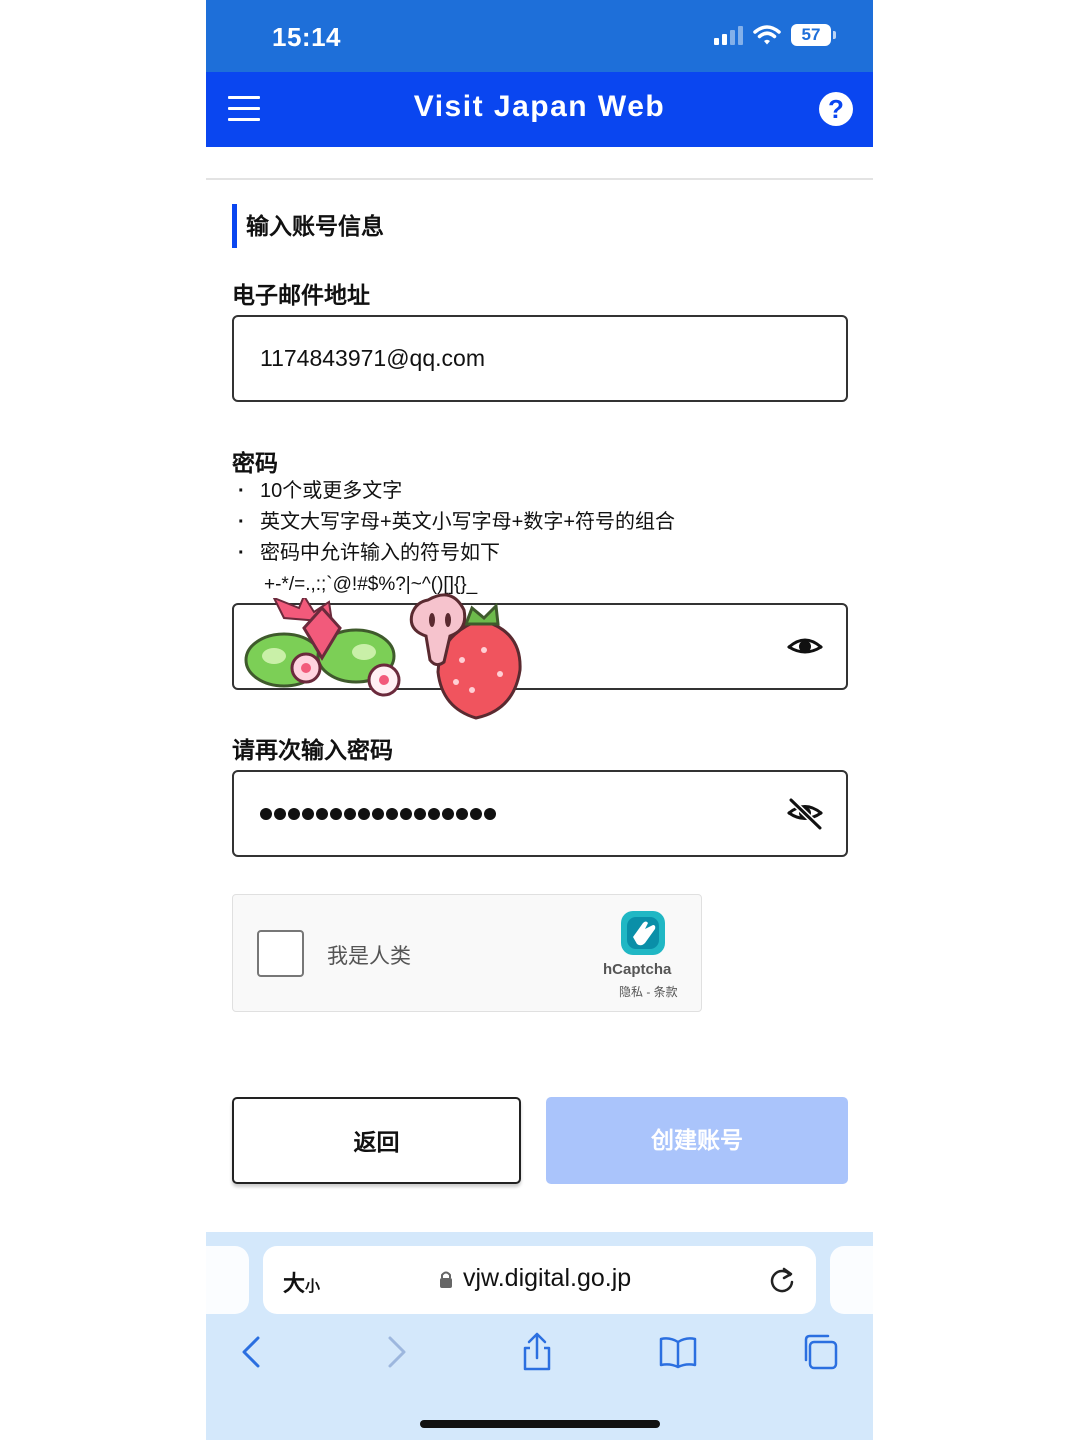  What do you see at coordinates (836, 109) in the screenshot?
I see `help-icon: ?` at bounding box center [836, 109].